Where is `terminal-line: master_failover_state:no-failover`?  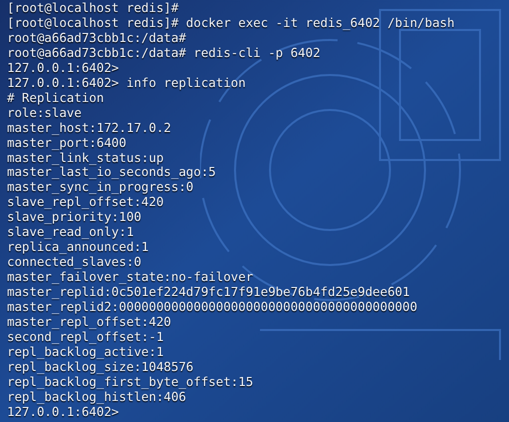 terminal-line: master_failover_state:no-failover is located at coordinates (130, 278).